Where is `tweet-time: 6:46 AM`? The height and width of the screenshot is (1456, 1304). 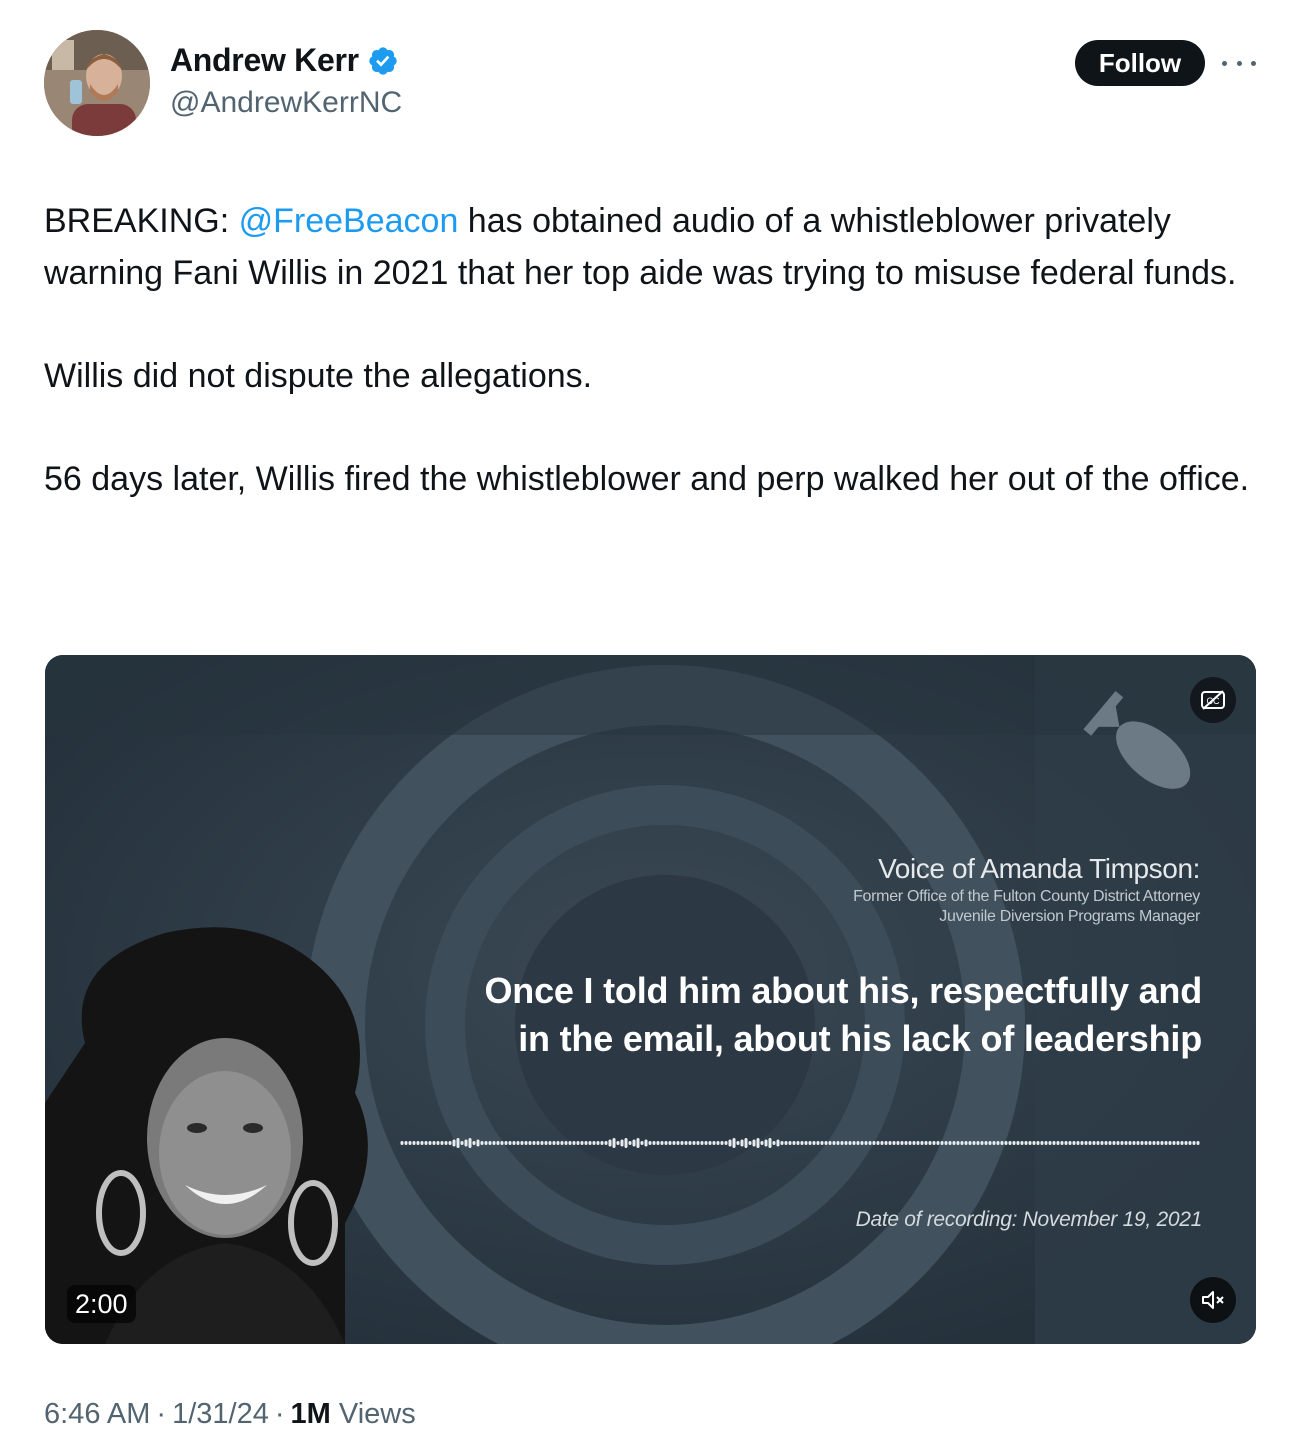 tweet-time: 6:46 AM is located at coordinates (97, 1414).